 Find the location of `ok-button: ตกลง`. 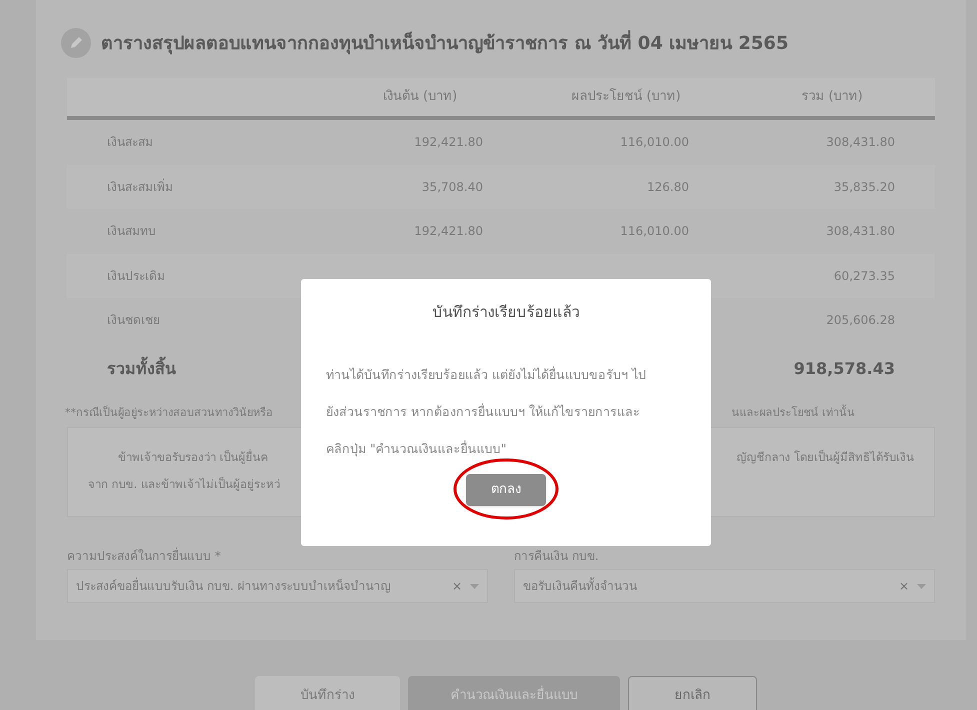

ok-button: ตกลง is located at coordinates (506, 490).